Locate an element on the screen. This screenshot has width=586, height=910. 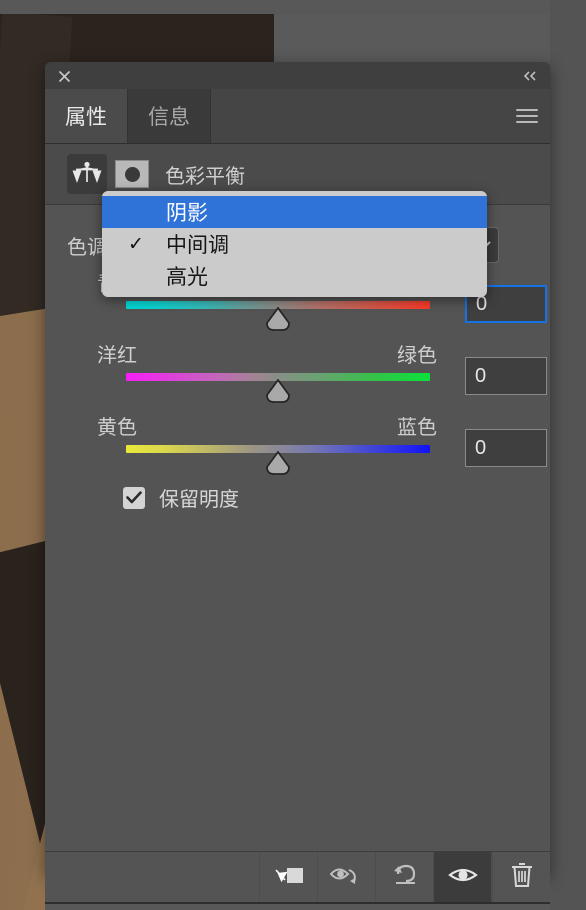
delete-layer-button is located at coordinates (521, 877).